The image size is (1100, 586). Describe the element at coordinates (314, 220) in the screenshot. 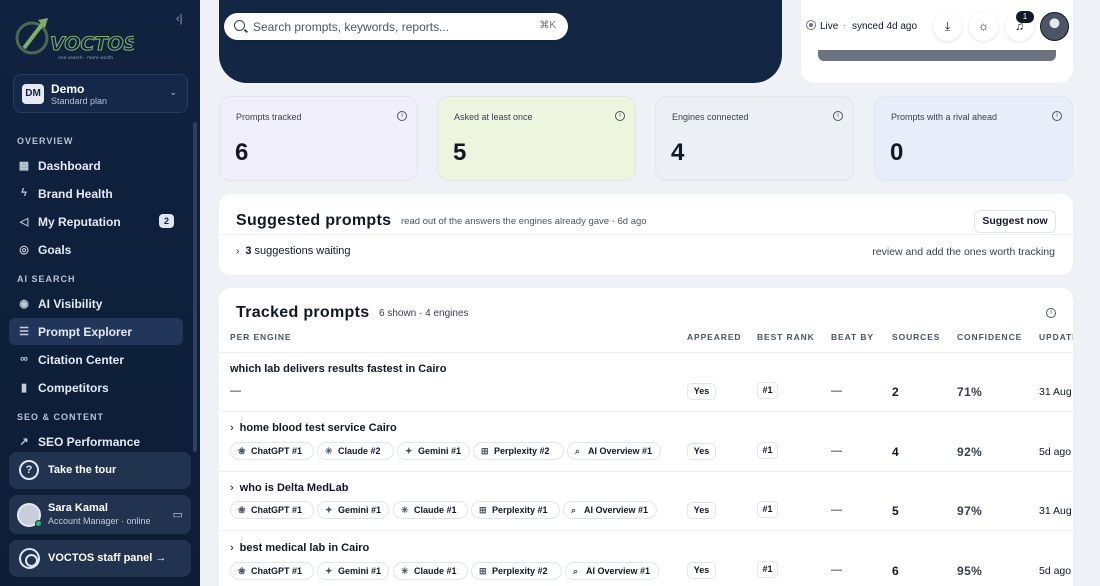

I see `suggested-title: Suggested prompts` at that location.